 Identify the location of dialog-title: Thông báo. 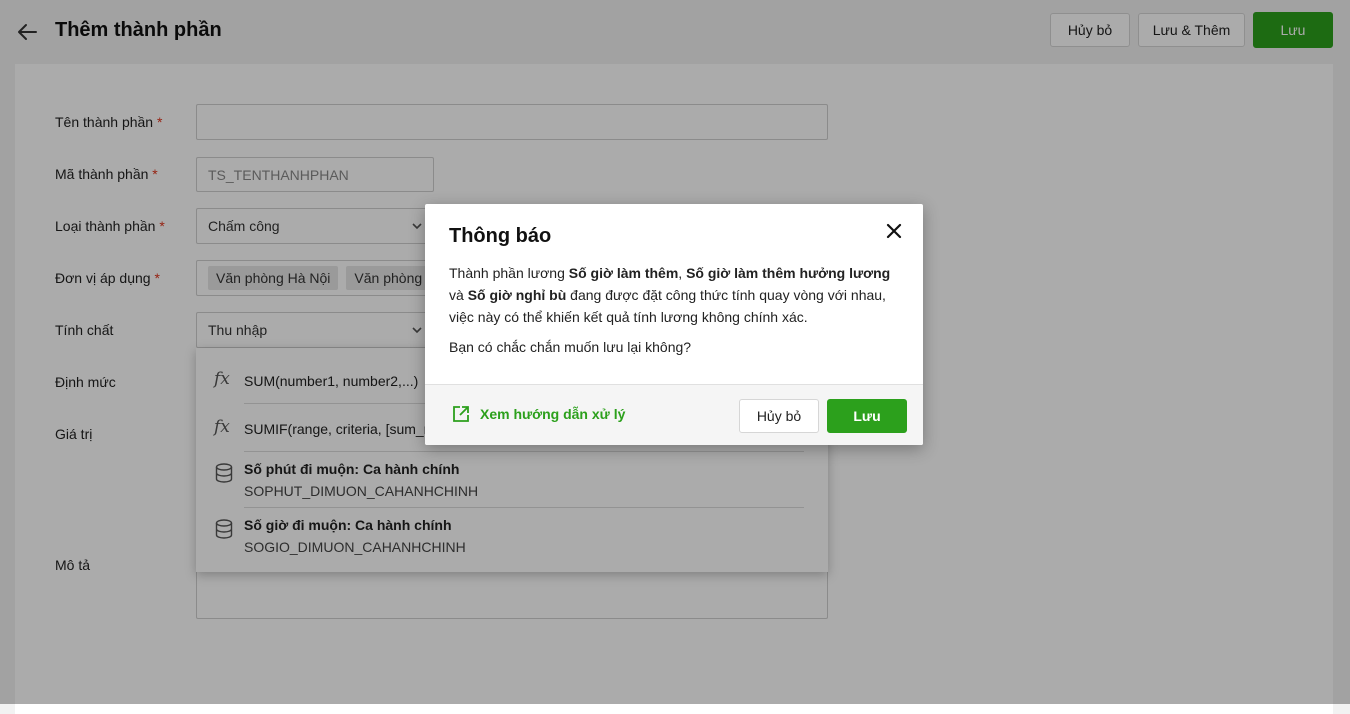
(500, 236).